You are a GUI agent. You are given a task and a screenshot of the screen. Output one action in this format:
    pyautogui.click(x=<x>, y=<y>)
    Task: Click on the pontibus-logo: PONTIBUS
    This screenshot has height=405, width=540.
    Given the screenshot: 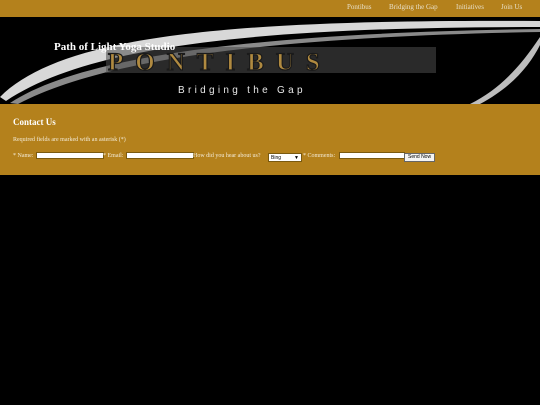 What is the action you would take?
    pyautogui.click(x=220, y=62)
    